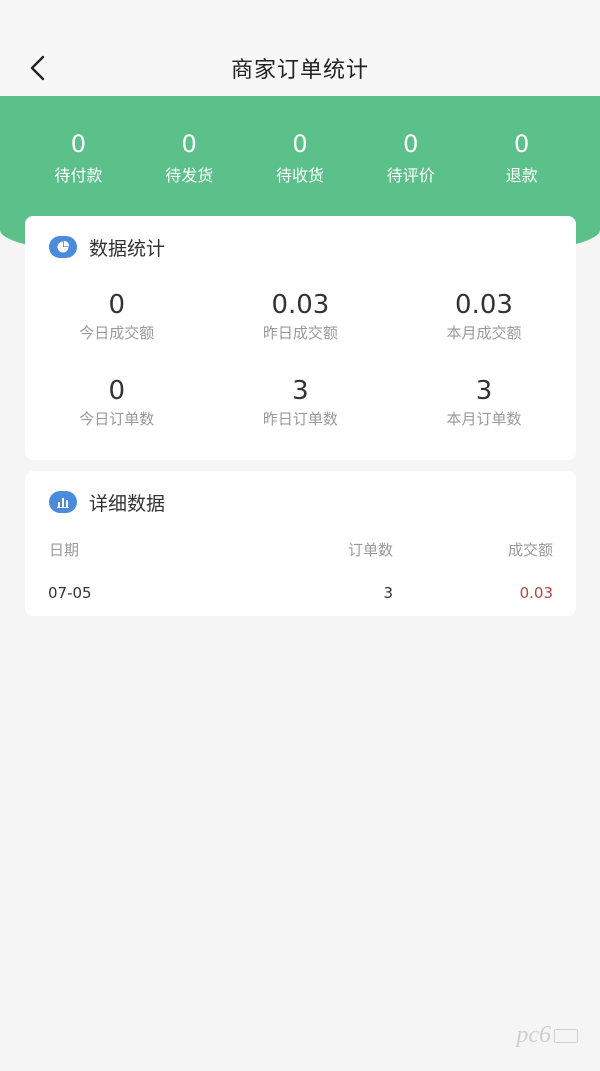 The width and height of the screenshot is (600, 1071). I want to click on stat-label: 昨日订单数, so click(300, 419).